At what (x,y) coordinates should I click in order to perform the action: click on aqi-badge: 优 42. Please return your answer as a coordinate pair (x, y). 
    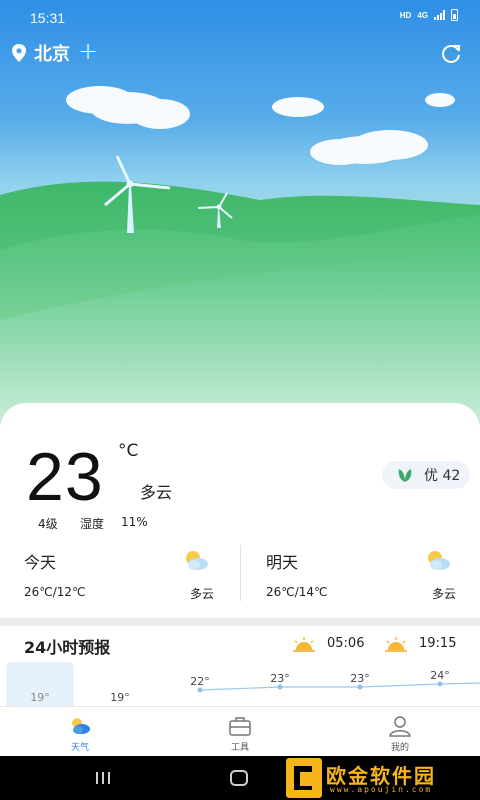
    Looking at the image, I should click on (426, 475).